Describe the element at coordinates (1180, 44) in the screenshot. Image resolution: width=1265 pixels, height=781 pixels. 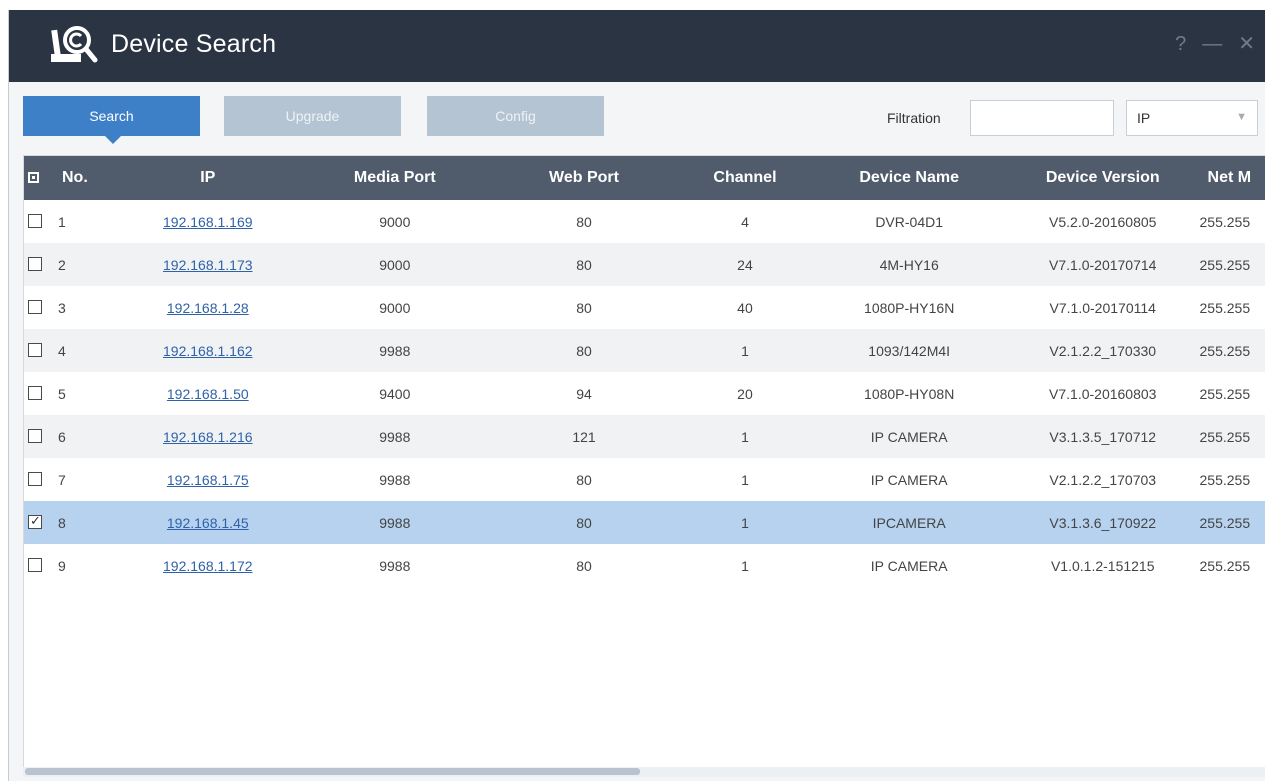
I see `help-icon: ?` at that location.